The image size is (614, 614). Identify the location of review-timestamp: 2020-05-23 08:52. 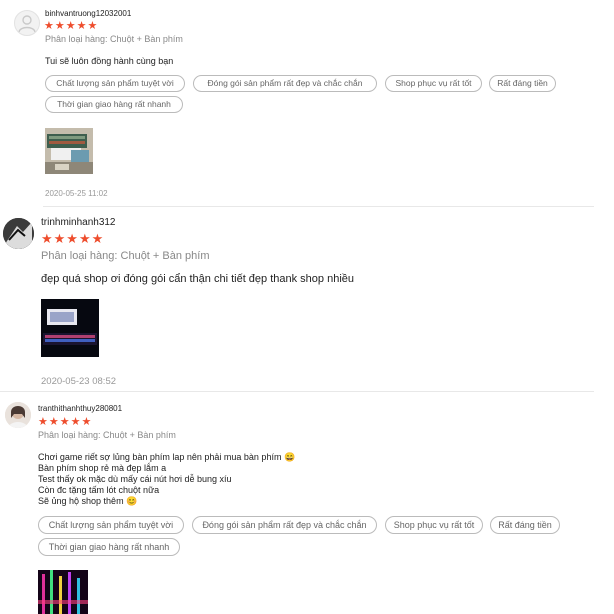
(79, 381).